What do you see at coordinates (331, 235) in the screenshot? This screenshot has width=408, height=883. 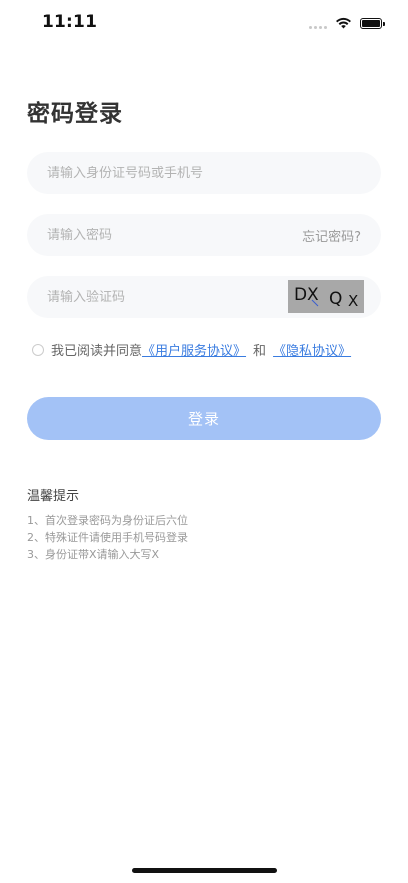 I see `forgot-password-link: 忘记密码?` at bounding box center [331, 235].